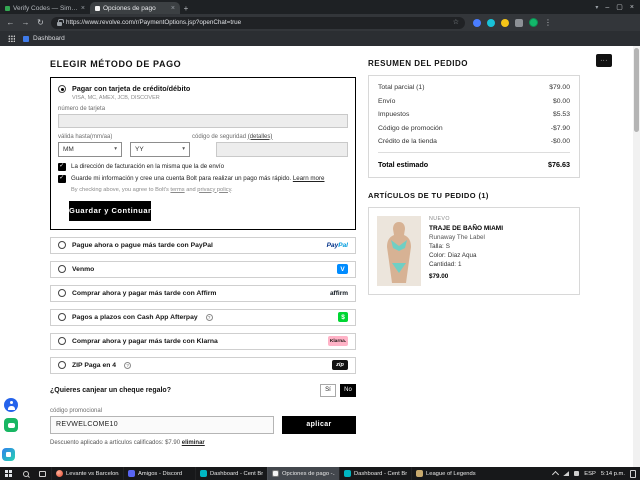 This screenshot has width=640, height=480. I want to click on chat-widget-button, so click(604, 60).